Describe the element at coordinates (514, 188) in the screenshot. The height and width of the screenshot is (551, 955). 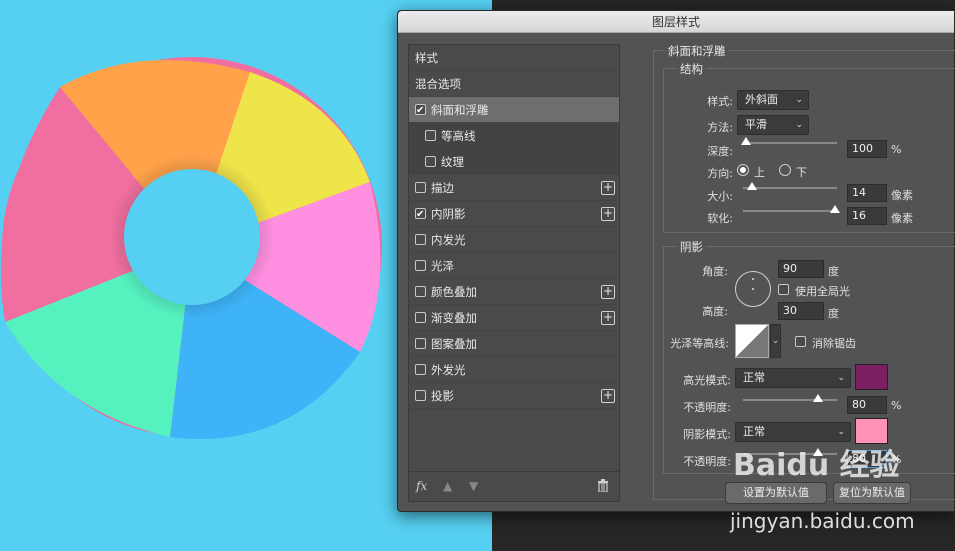
I see `style-item-stroke: 描边 +` at that location.